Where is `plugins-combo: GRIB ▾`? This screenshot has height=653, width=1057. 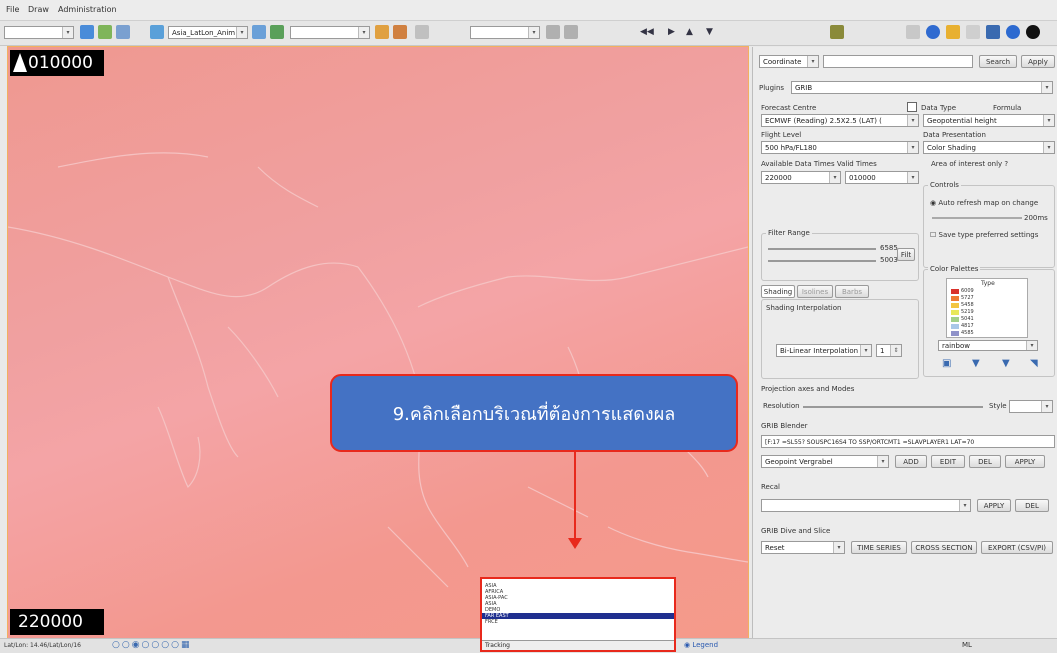 plugins-combo: GRIB ▾ is located at coordinates (922, 87).